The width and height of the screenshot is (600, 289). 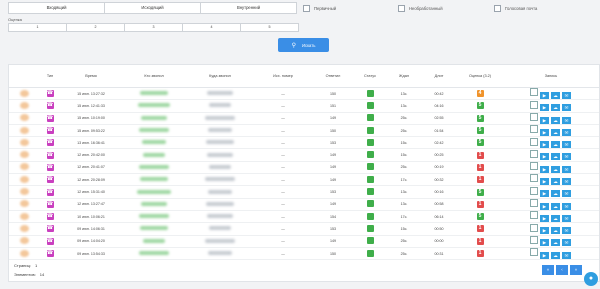 I want to click on table-row: ☎ 12 июн. 15:31:40 —153 13с. 00:16 5 ▶ ☁ ✉, so click(x=304, y=192).